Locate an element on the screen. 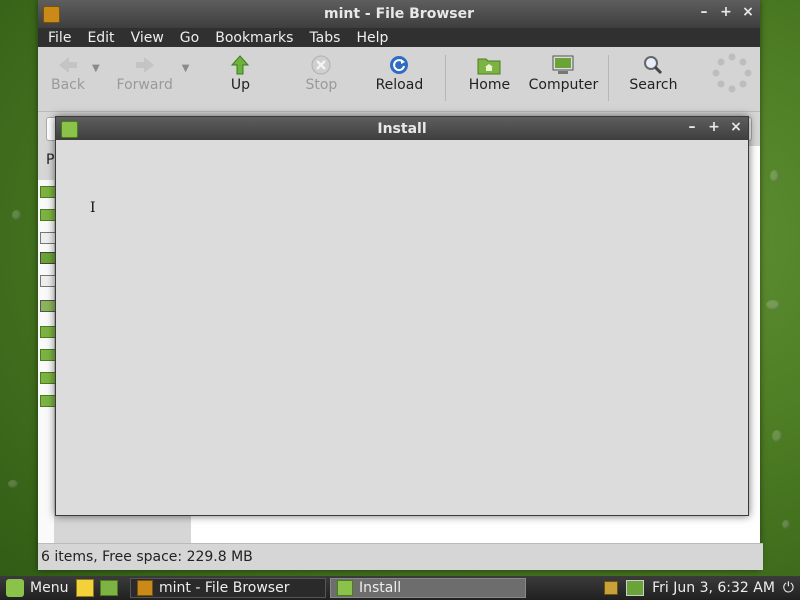 This screenshot has width=800, height=600. back-arrow-icon is located at coordinates (68, 65).